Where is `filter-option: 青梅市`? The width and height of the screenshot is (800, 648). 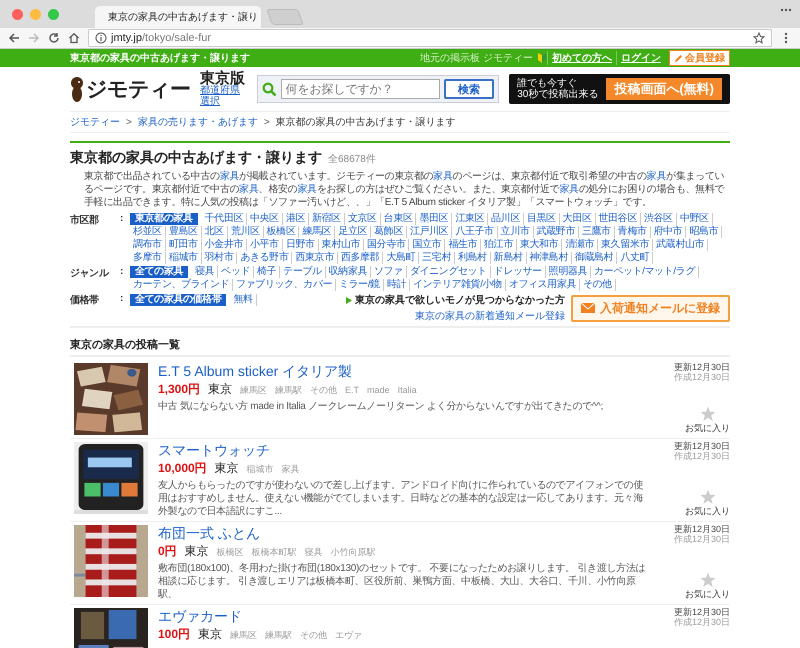 filter-option: 青梅市 is located at coordinates (632, 232).